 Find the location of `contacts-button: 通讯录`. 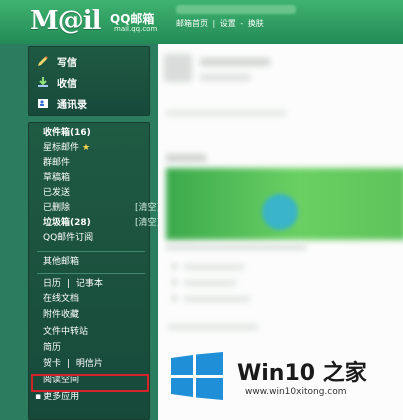

contacts-button: 通讯录 is located at coordinates (62, 103).